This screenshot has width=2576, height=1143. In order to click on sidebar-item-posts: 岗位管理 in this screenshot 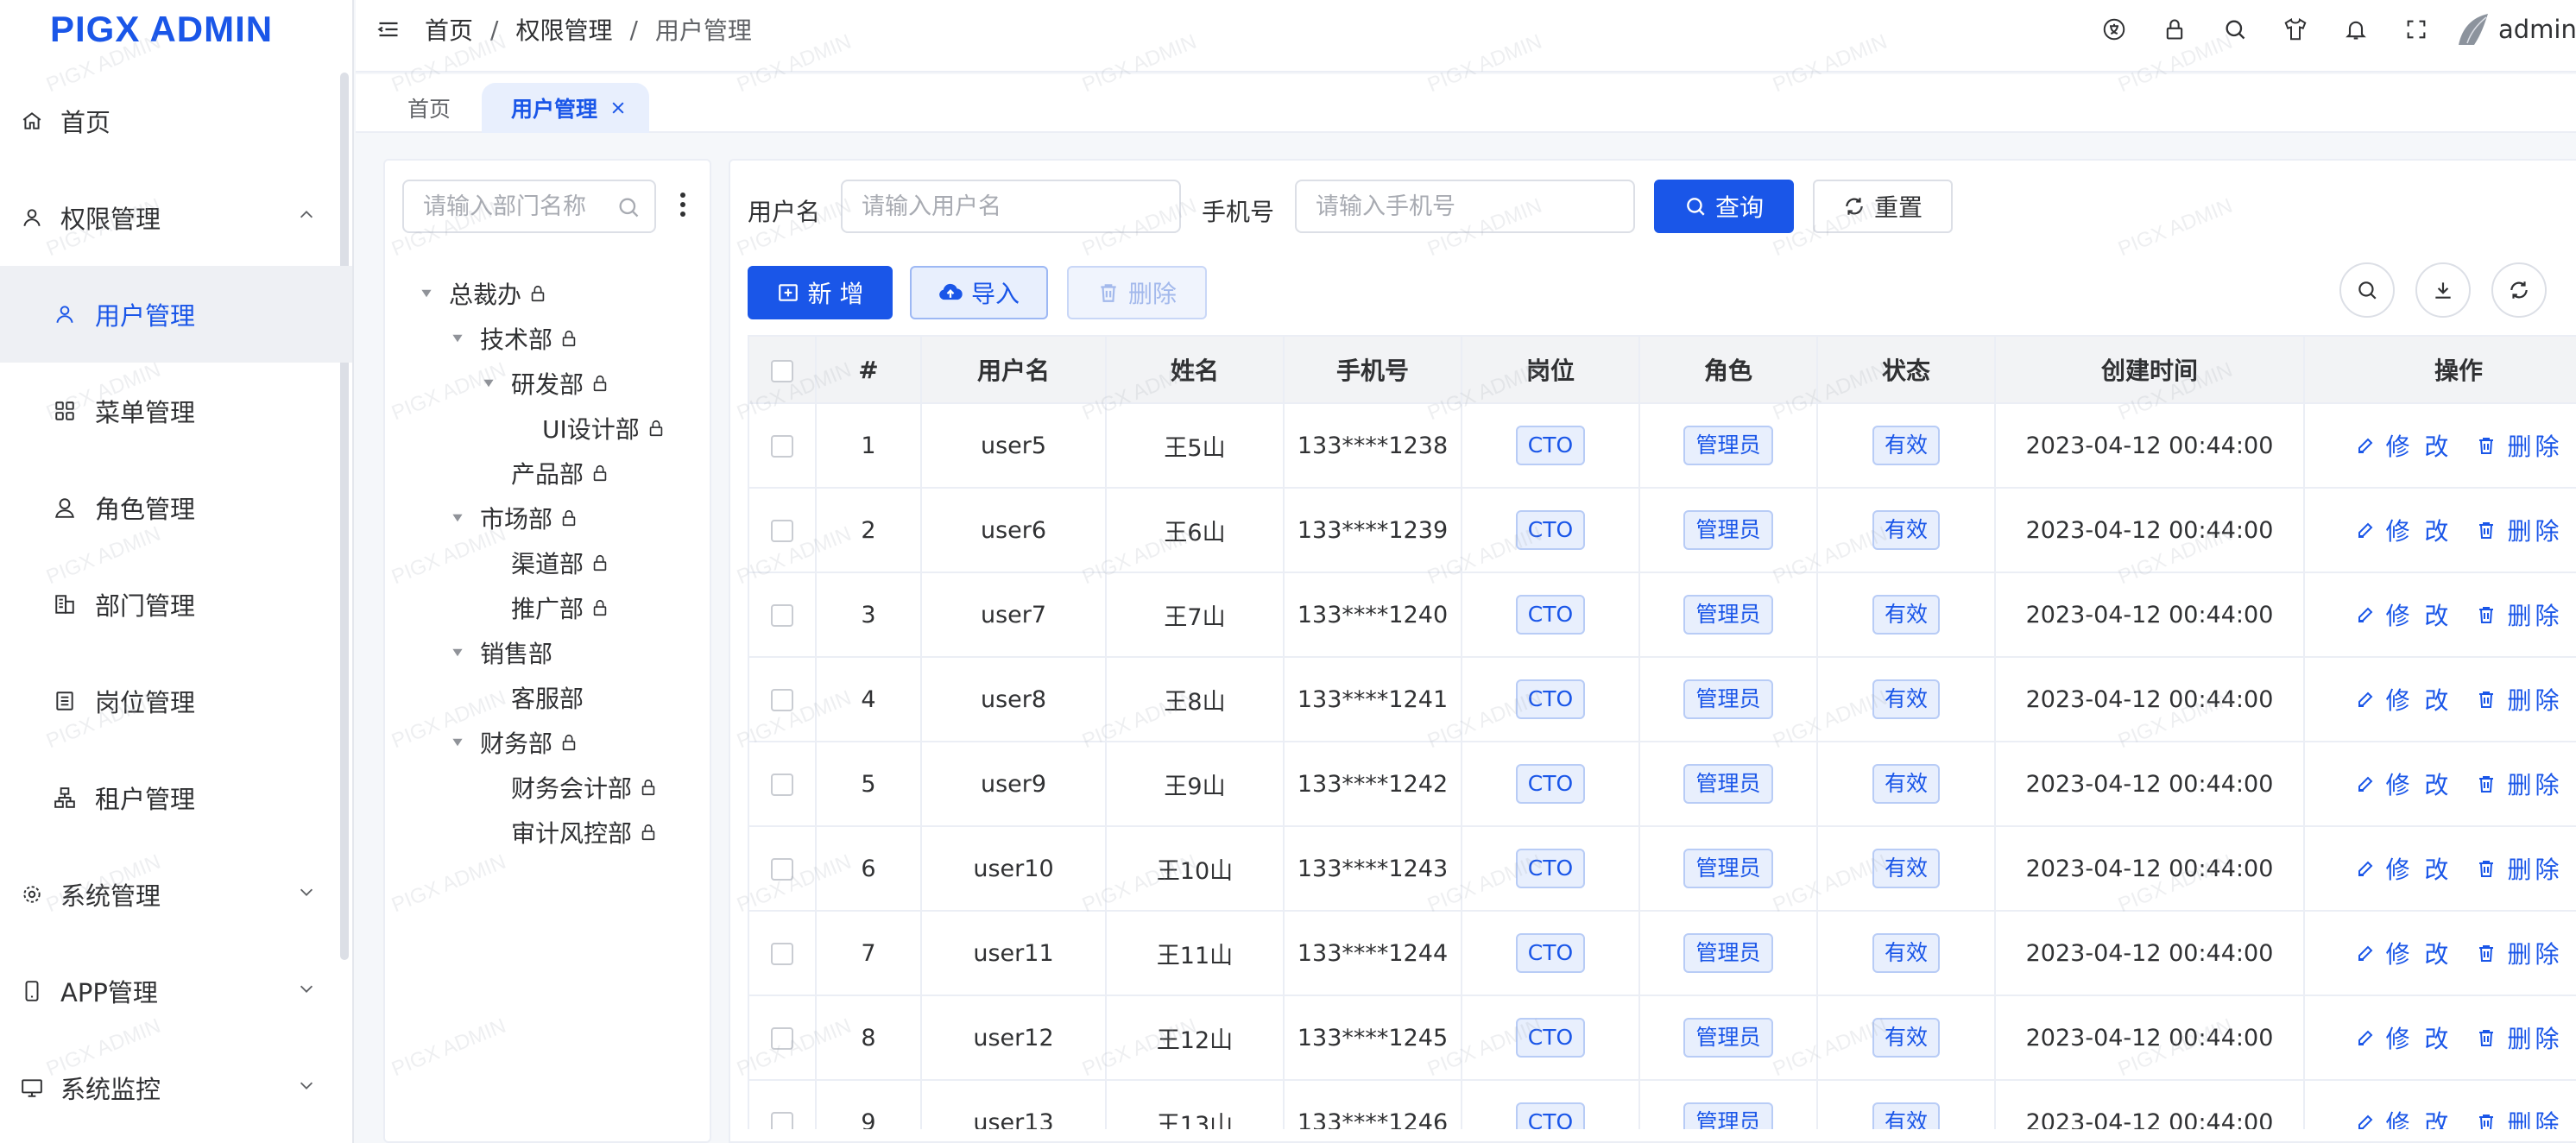, I will do `click(176, 701)`.